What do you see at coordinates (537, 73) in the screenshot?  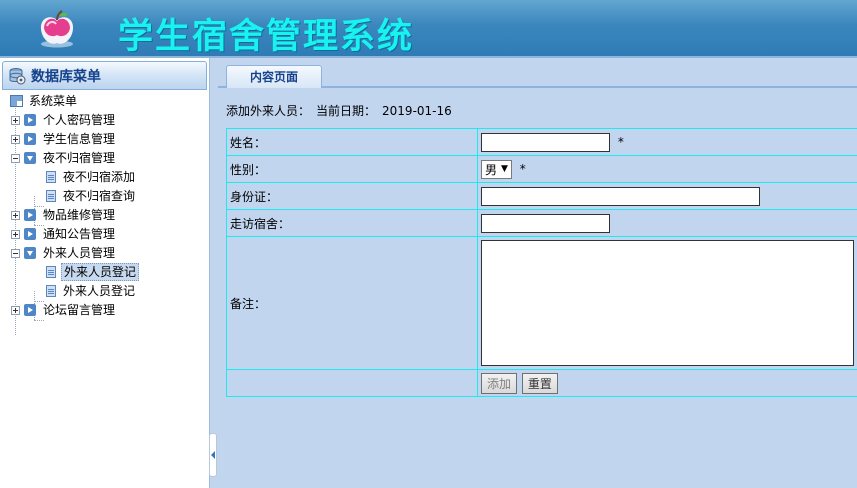 I see `tab-bar: 内容页面` at bounding box center [537, 73].